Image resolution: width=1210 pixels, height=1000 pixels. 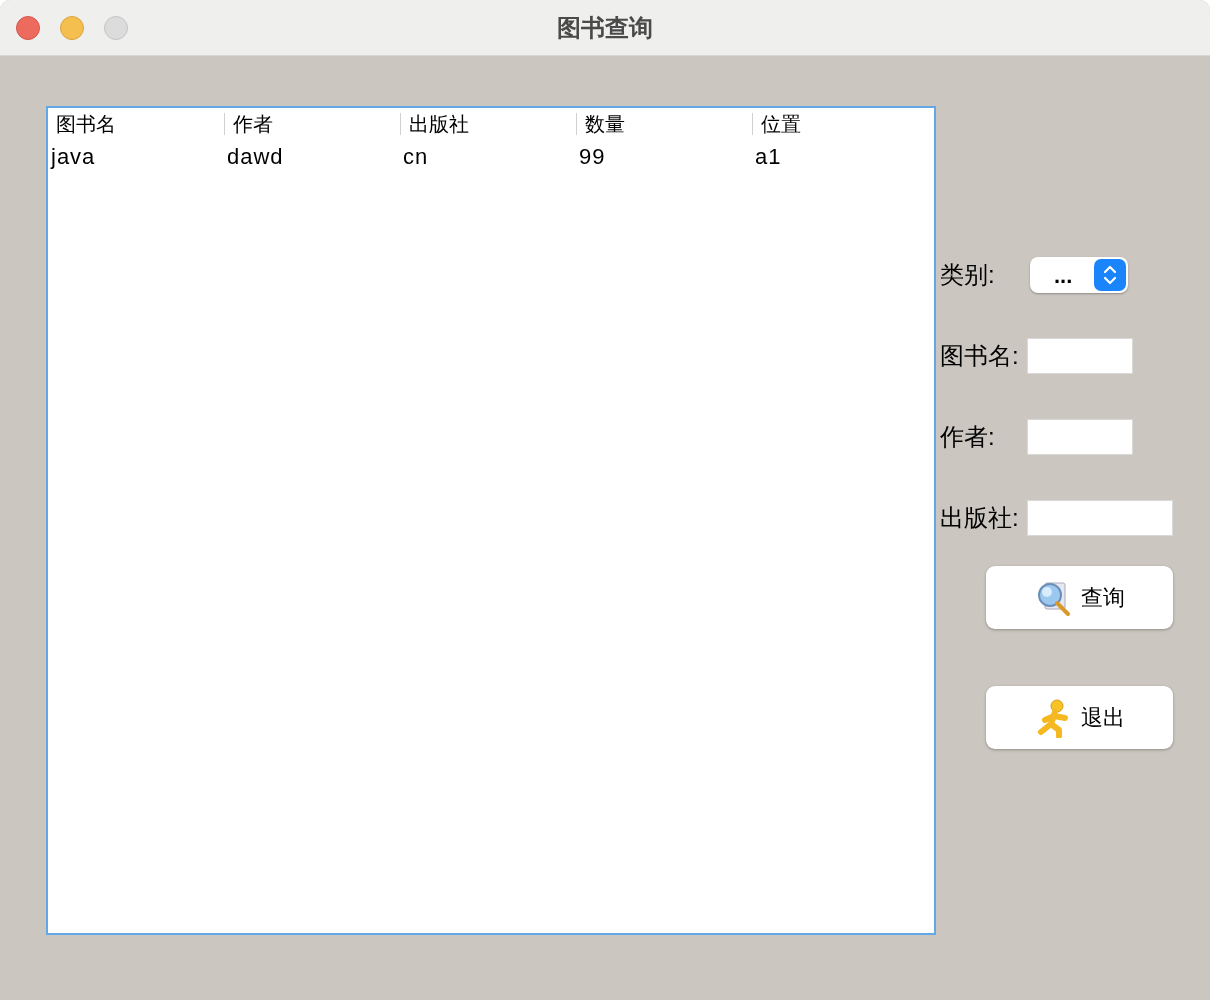 I want to click on table-cell-text: a1, so click(x=768, y=156).